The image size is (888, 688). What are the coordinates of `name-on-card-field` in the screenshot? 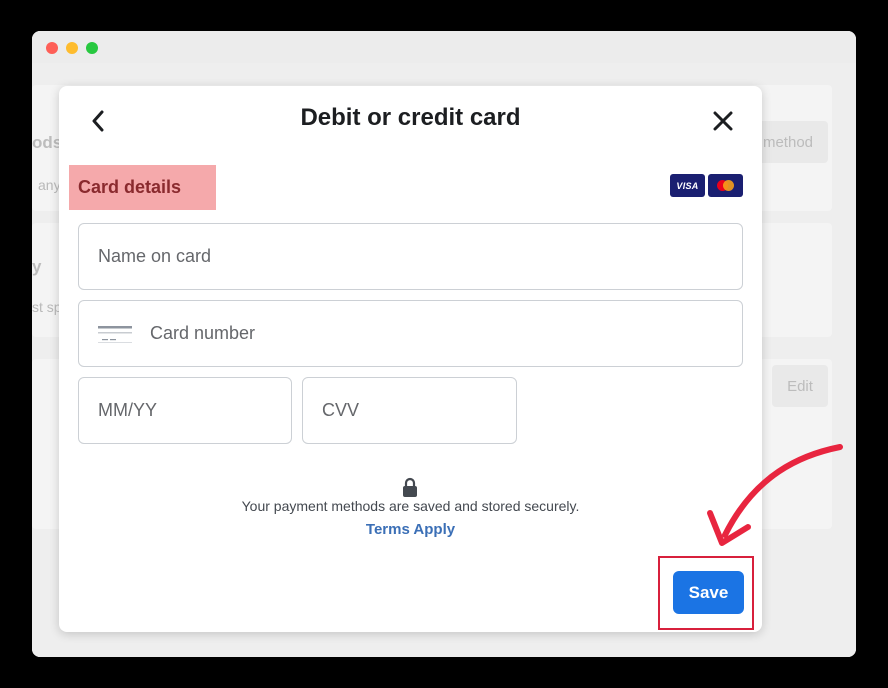 It's located at (410, 256).